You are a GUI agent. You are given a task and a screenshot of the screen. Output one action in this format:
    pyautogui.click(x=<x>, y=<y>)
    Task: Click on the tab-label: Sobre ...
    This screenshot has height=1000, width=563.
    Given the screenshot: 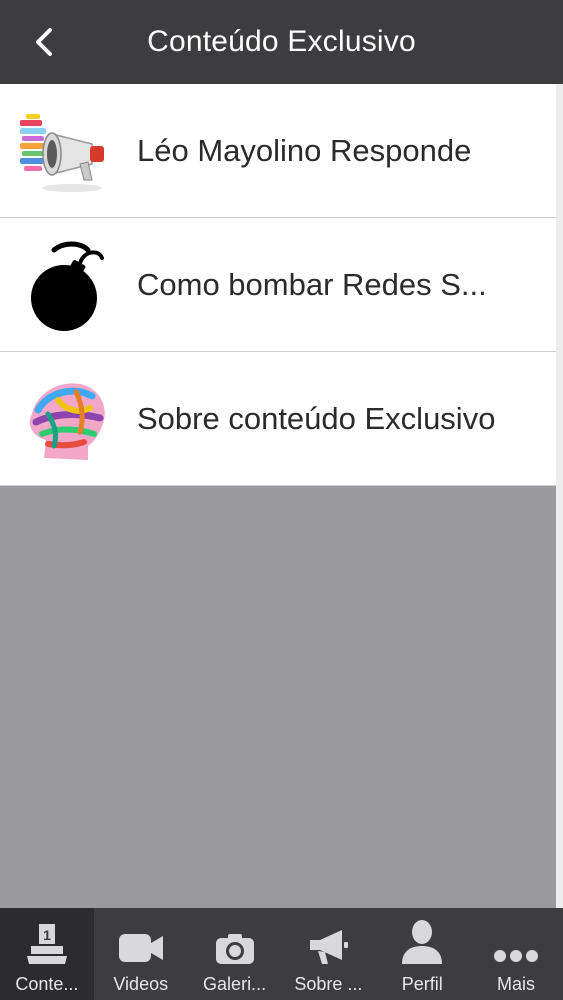 What is the action you would take?
    pyautogui.click(x=328, y=984)
    